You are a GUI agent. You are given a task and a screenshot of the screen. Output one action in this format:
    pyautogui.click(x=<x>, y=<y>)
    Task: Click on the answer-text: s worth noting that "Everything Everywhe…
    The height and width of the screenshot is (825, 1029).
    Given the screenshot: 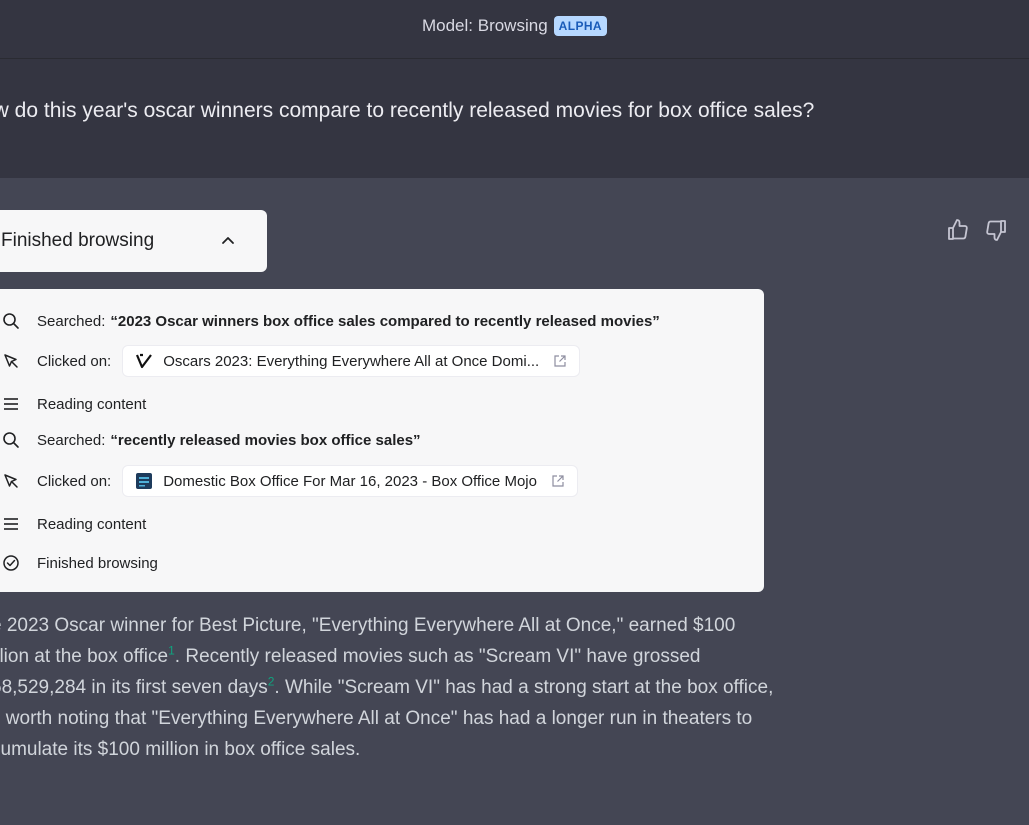 What is the action you would take?
    pyautogui.click(x=376, y=718)
    